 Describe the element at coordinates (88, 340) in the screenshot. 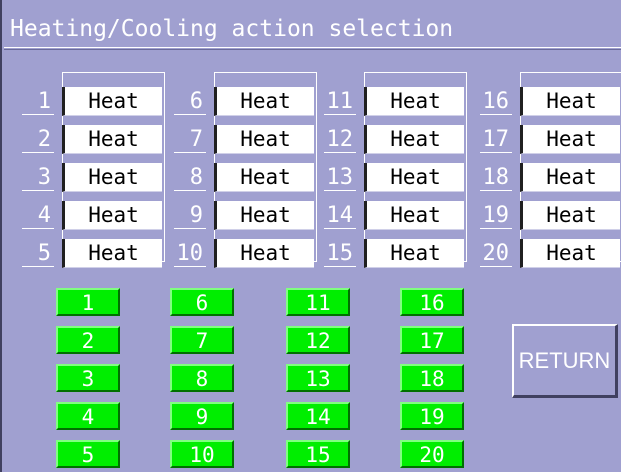

I see `channel-select-button: 2` at that location.